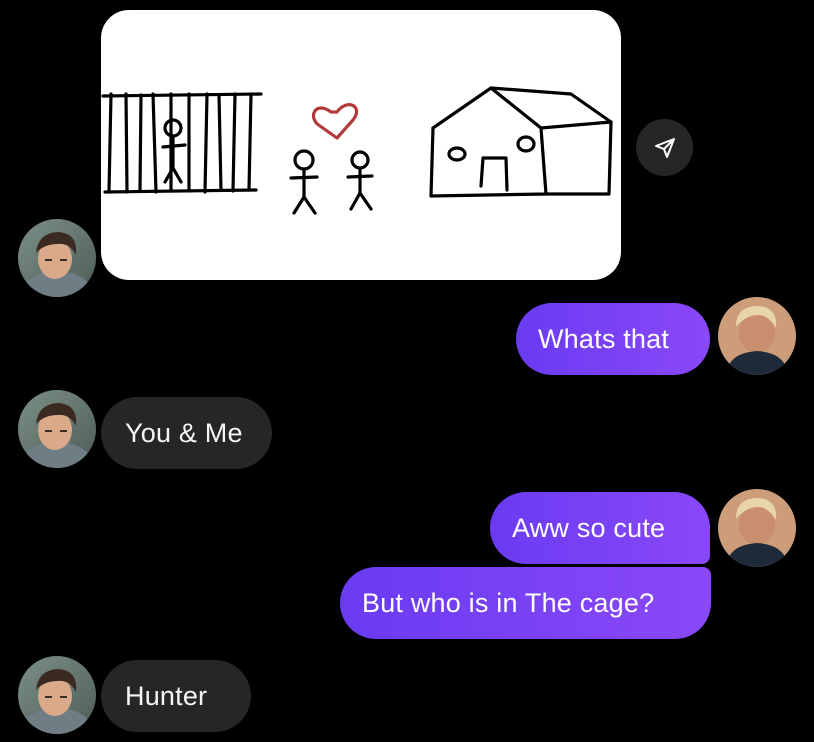 The width and height of the screenshot is (814, 742). I want to click on message-bubble-incoming: Hunter, so click(176, 696).